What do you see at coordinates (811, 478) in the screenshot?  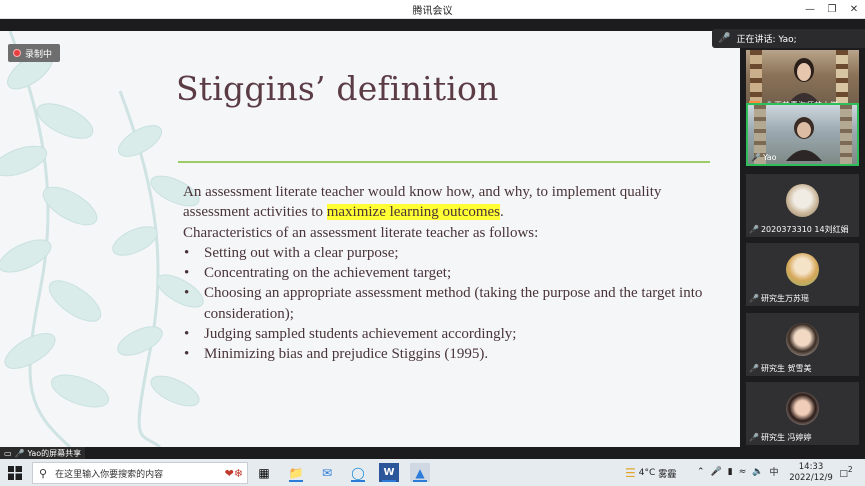 I see `clock-date: 2022/12/9` at bounding box center [811, 478].